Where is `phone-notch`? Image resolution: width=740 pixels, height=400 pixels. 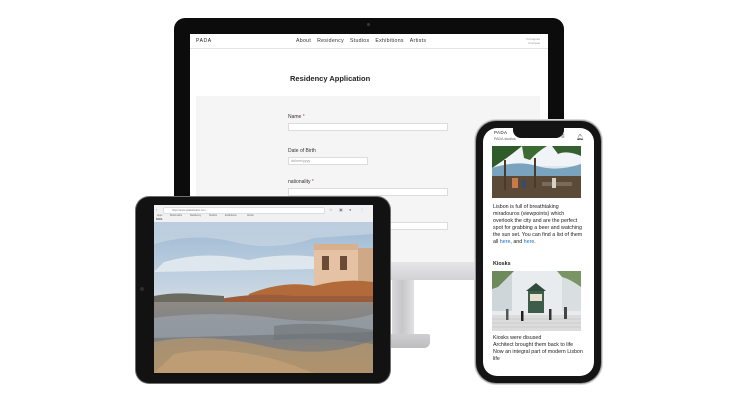
phone-notch is located at coordinates (538, 133).